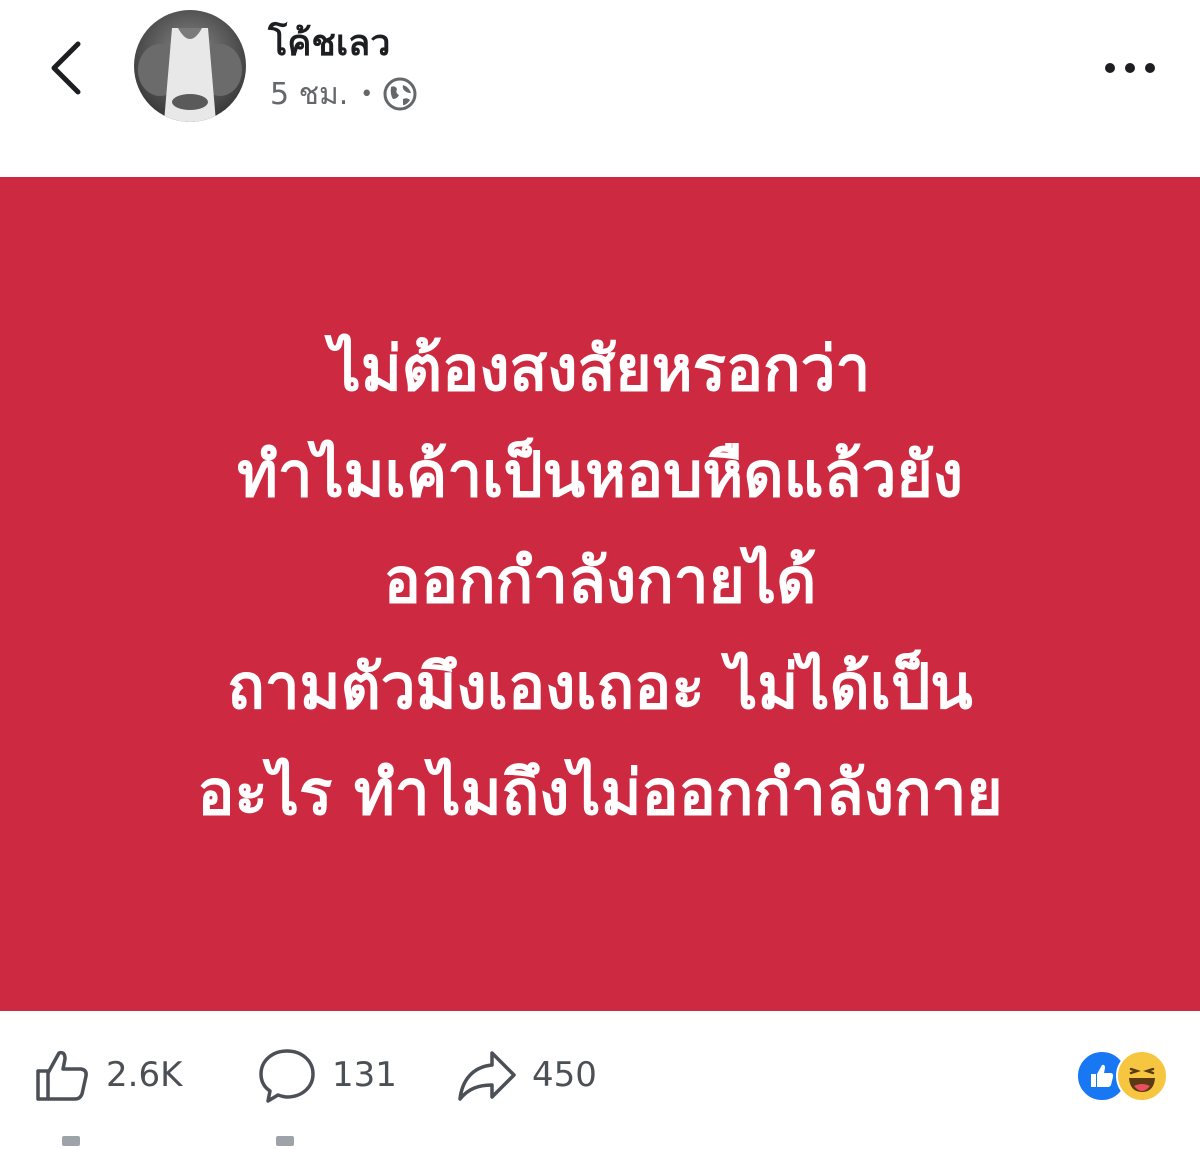  I want to click on action-bar: 2.6K 131 450, so click(600, 1075).